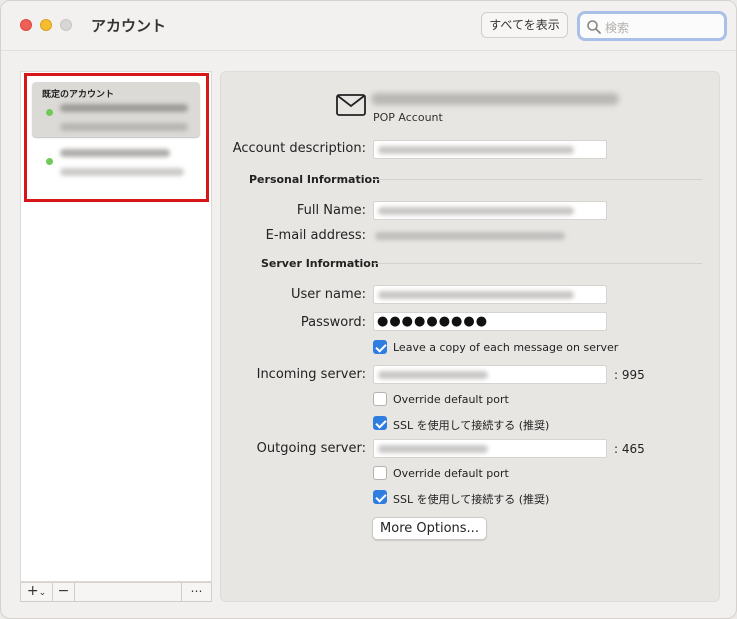  What do you see at coordinates (299, 148) in the screenshot?
I see `account-description-label: Account description:` at bounding box center [299, 148].